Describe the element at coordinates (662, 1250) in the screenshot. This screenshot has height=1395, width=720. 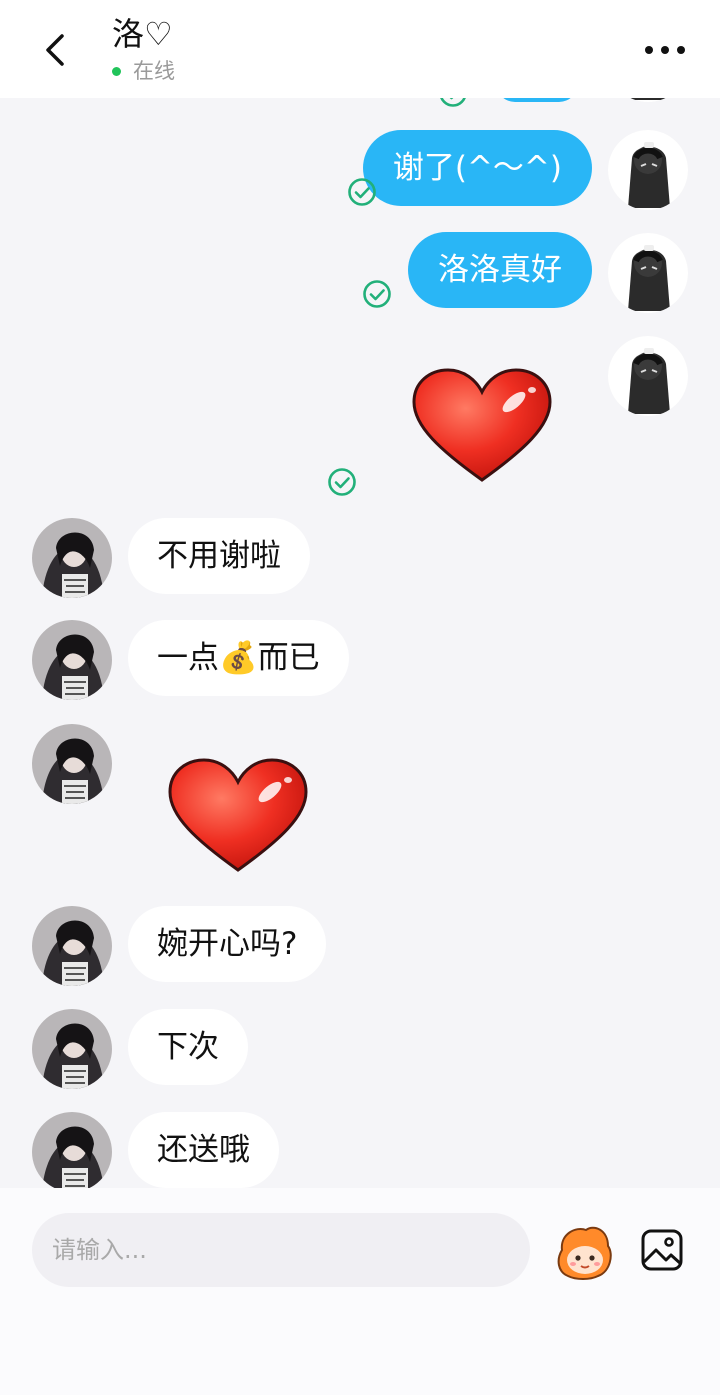
I see `image-icon` at that location.